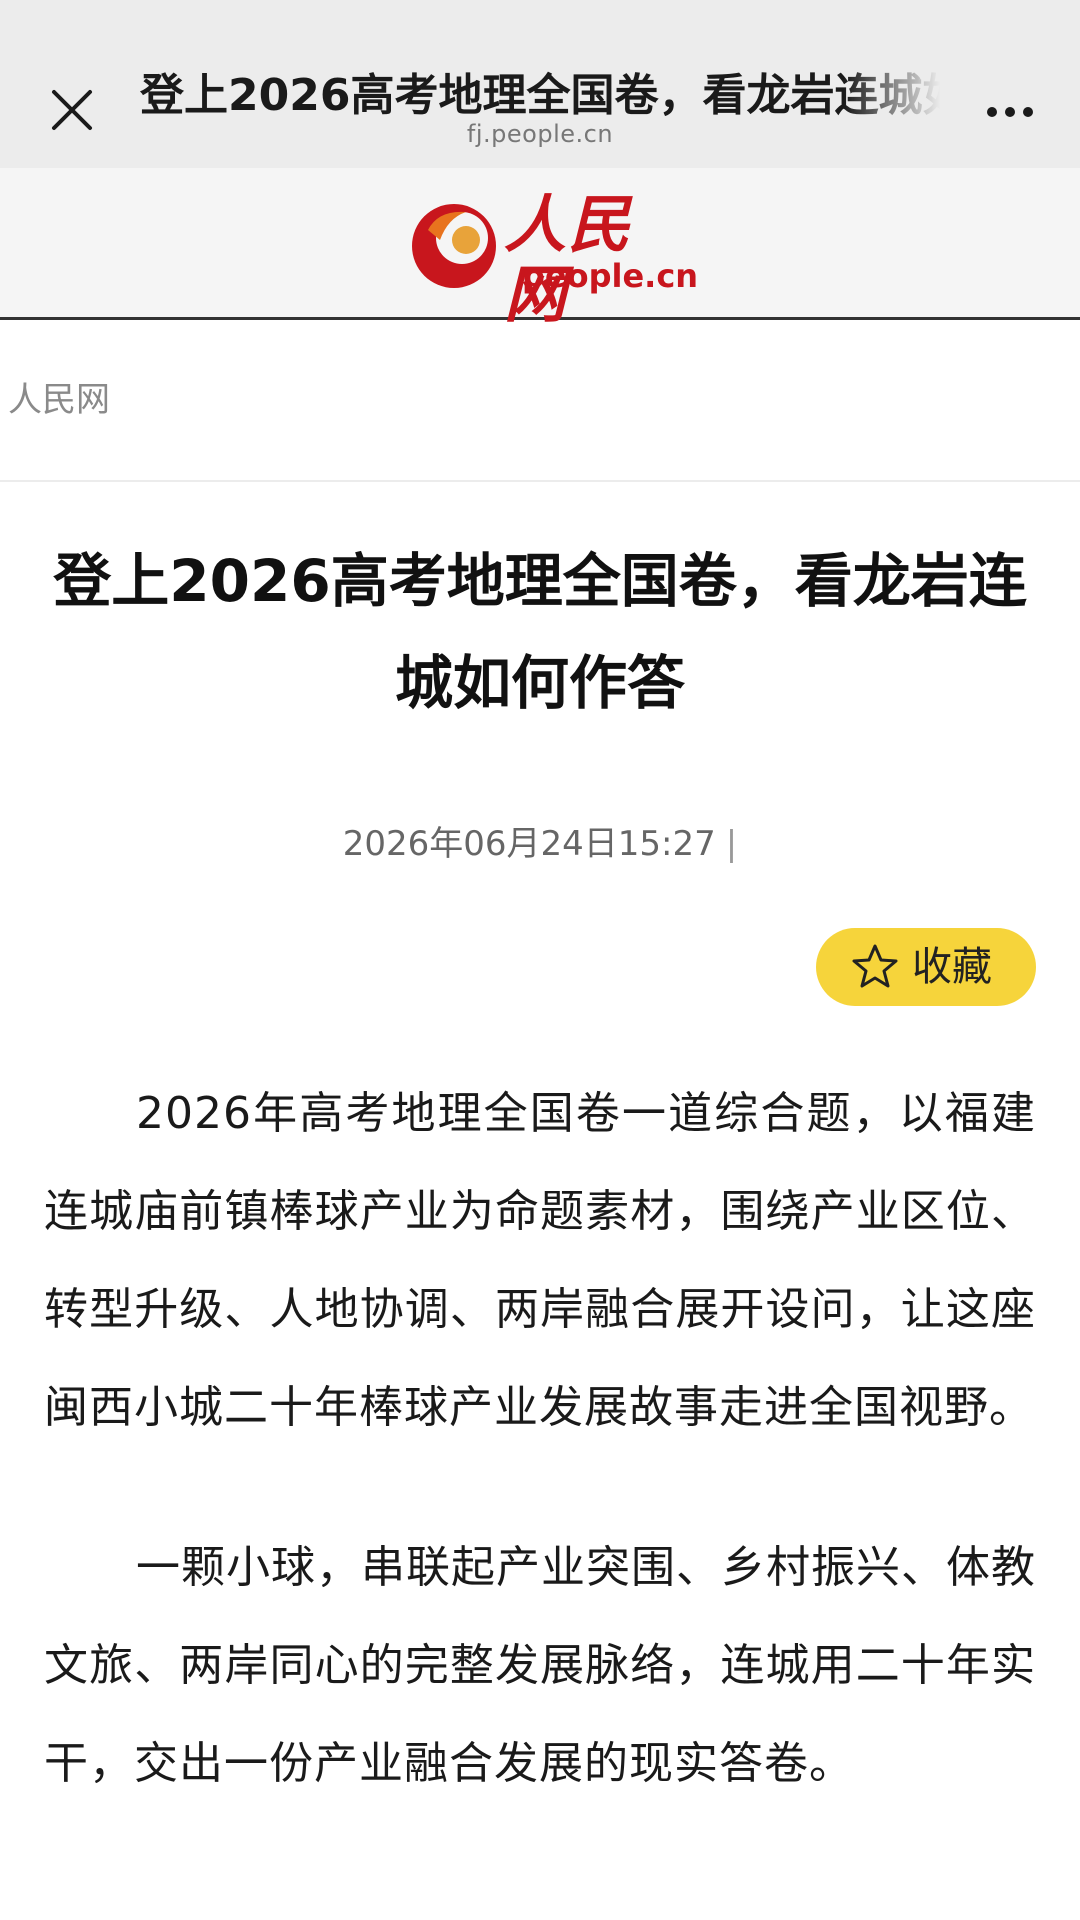 The width and height of the screenshot is (1080, 1920). What do you see at coordinates (59, 400) in the screenshot?
I see `article-source: 人民网` at bounding box center [59, 400].